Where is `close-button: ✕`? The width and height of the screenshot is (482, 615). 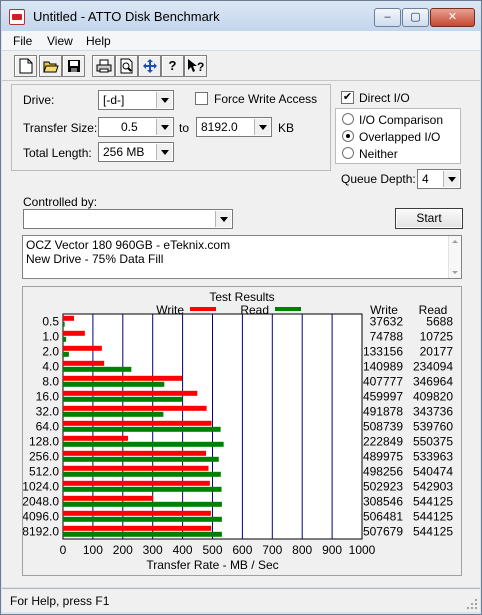
close-button: ✕ is located at coordinates (452, 17).